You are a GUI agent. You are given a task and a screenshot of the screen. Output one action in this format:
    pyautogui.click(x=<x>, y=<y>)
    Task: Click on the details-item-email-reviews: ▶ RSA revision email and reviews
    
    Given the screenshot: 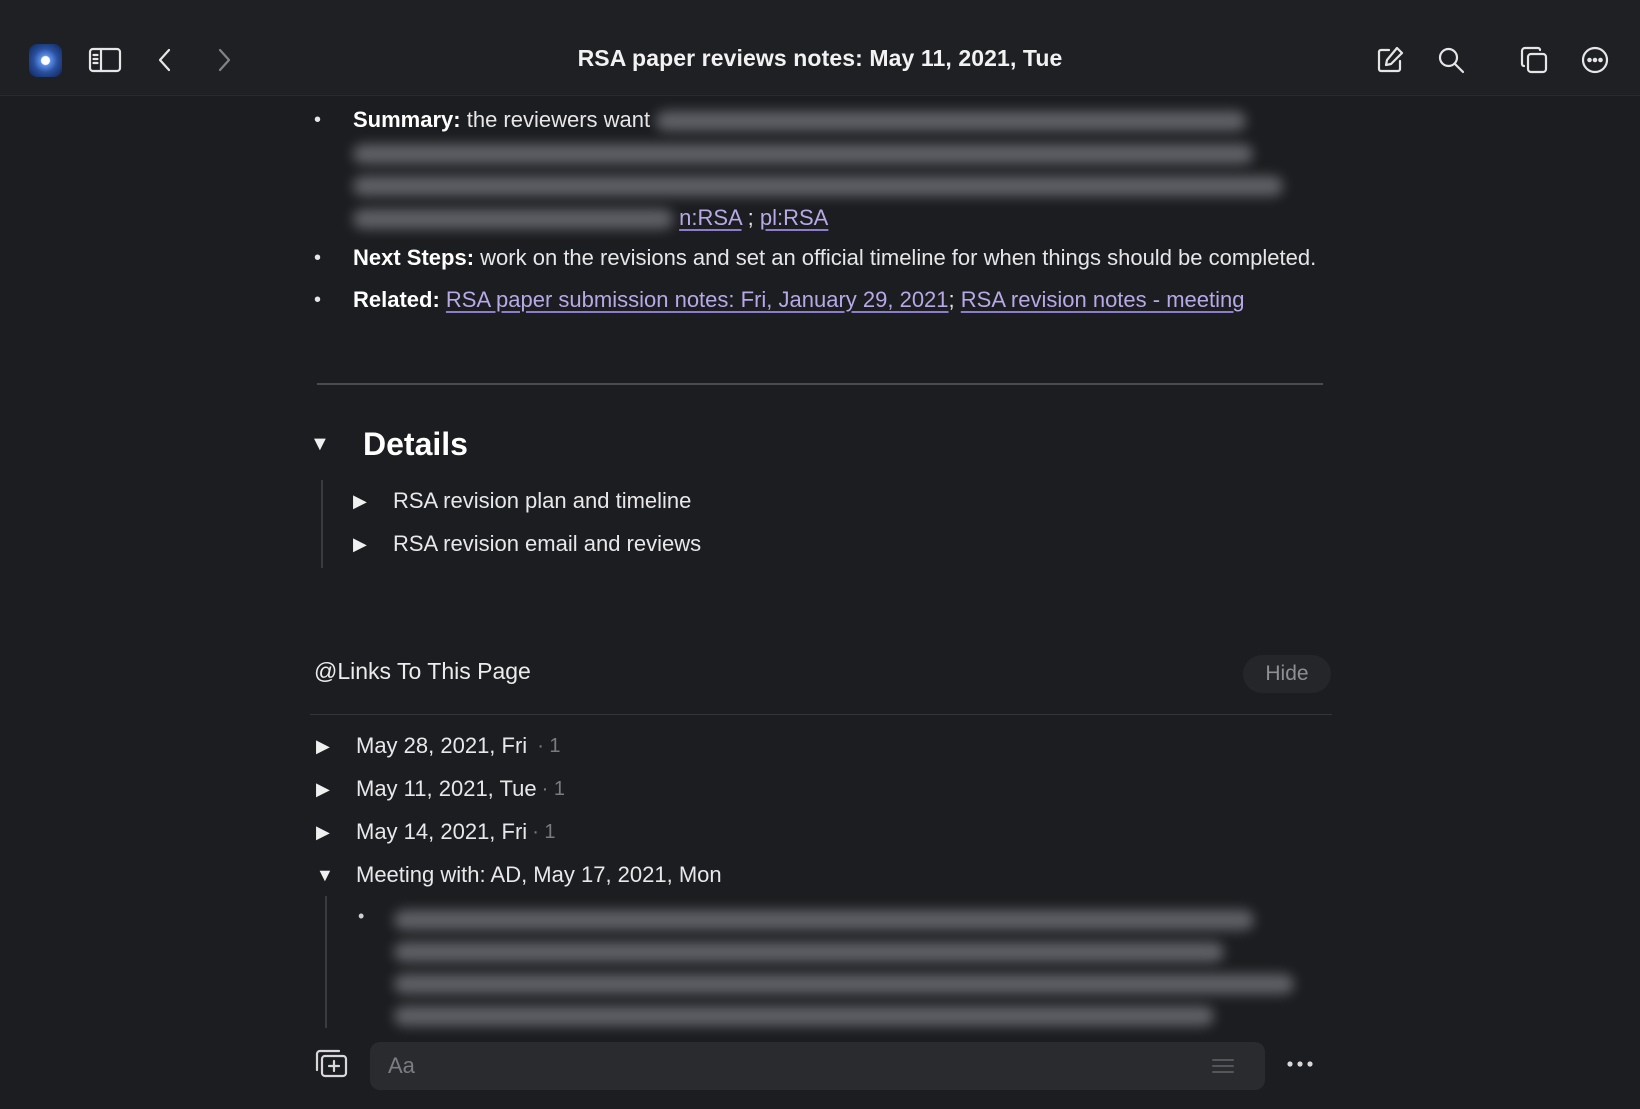 What is the action you would take?
    pyautogui.click(x=527, y=544)
    